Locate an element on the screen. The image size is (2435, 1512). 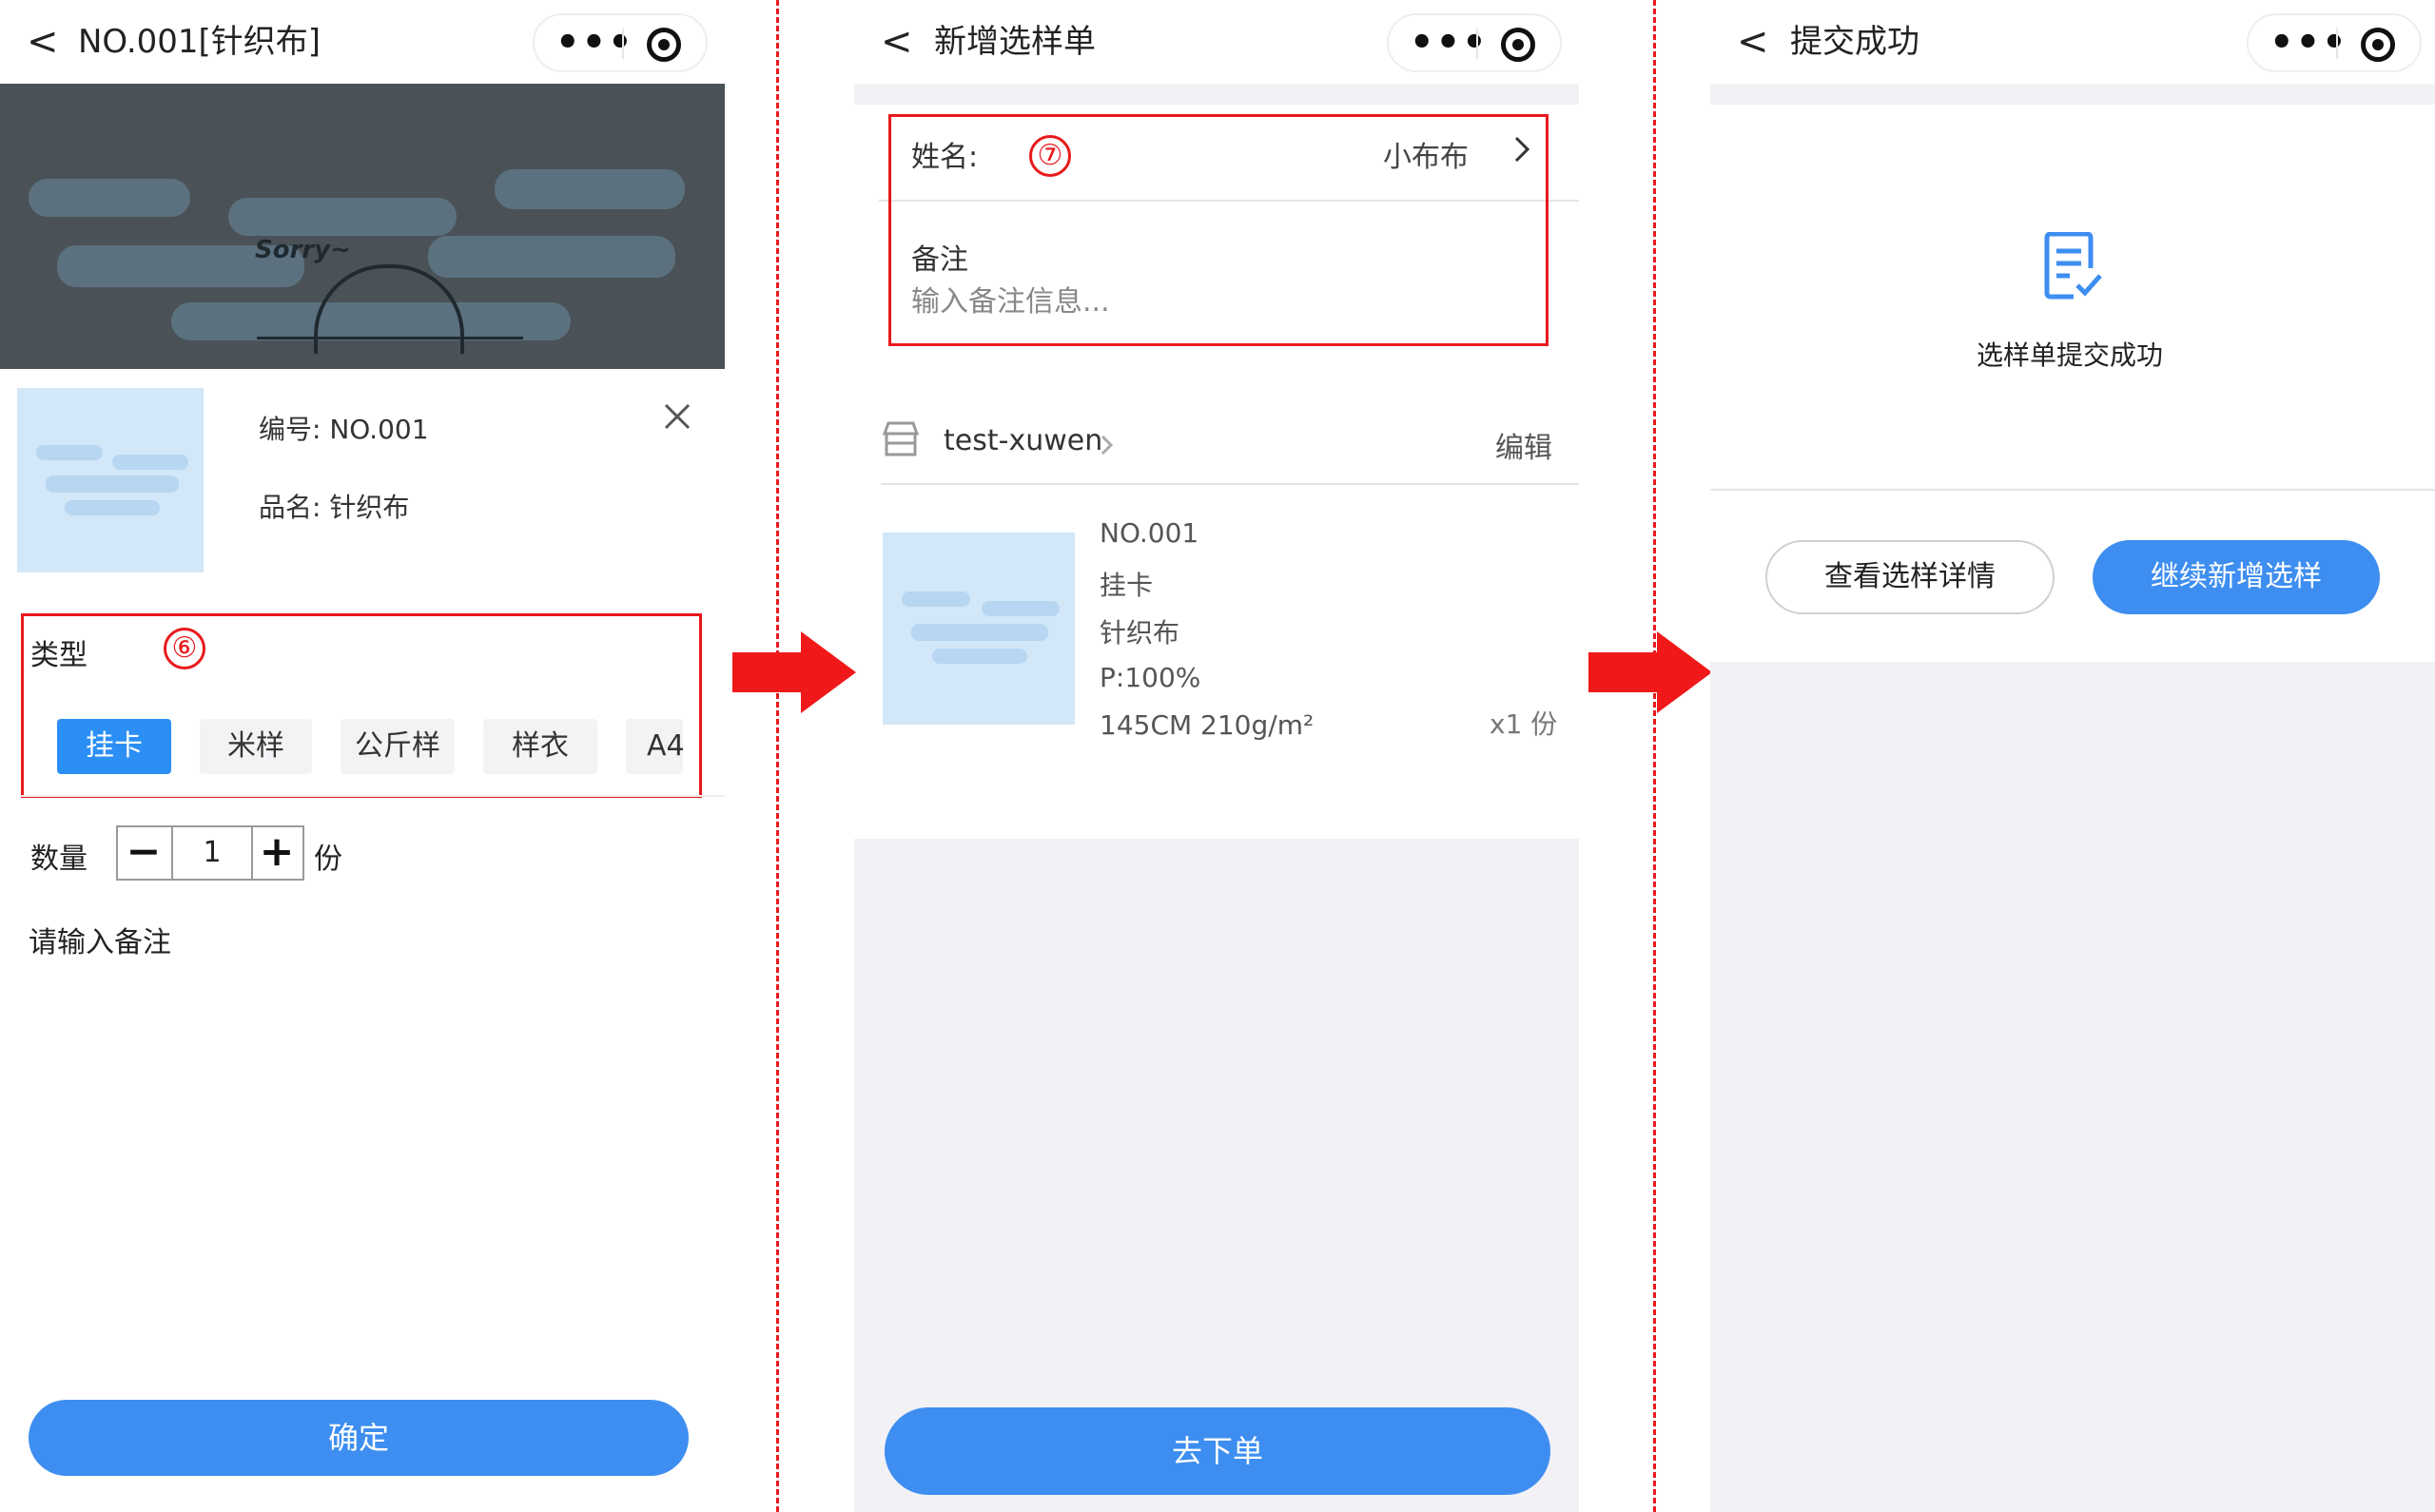
shop-icon is located at coordinates (901, 438).